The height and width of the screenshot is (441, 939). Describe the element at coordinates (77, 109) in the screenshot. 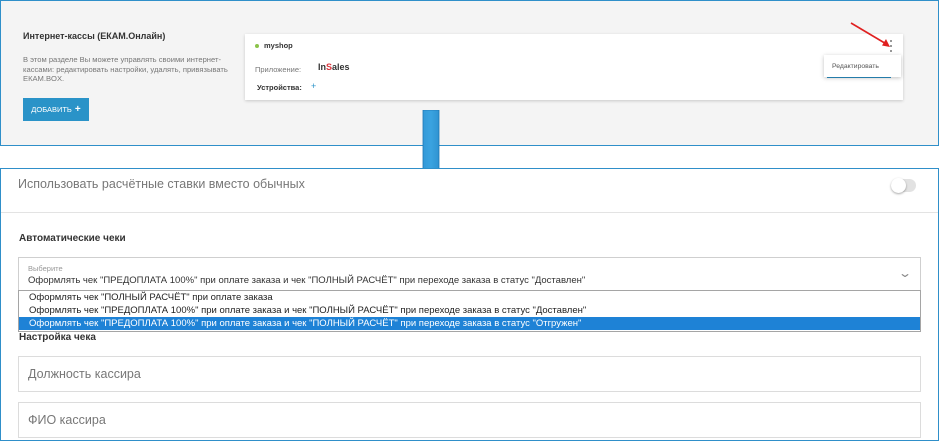

I see `plus-icon: +` at that location.